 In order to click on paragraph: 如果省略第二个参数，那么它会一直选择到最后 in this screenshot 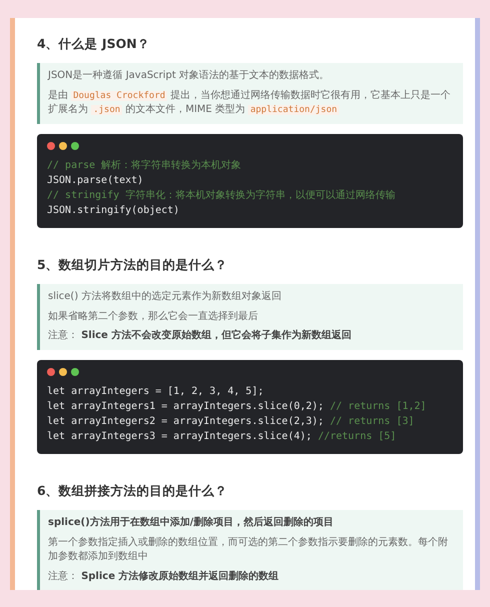, I will do `click(153, 317)`.